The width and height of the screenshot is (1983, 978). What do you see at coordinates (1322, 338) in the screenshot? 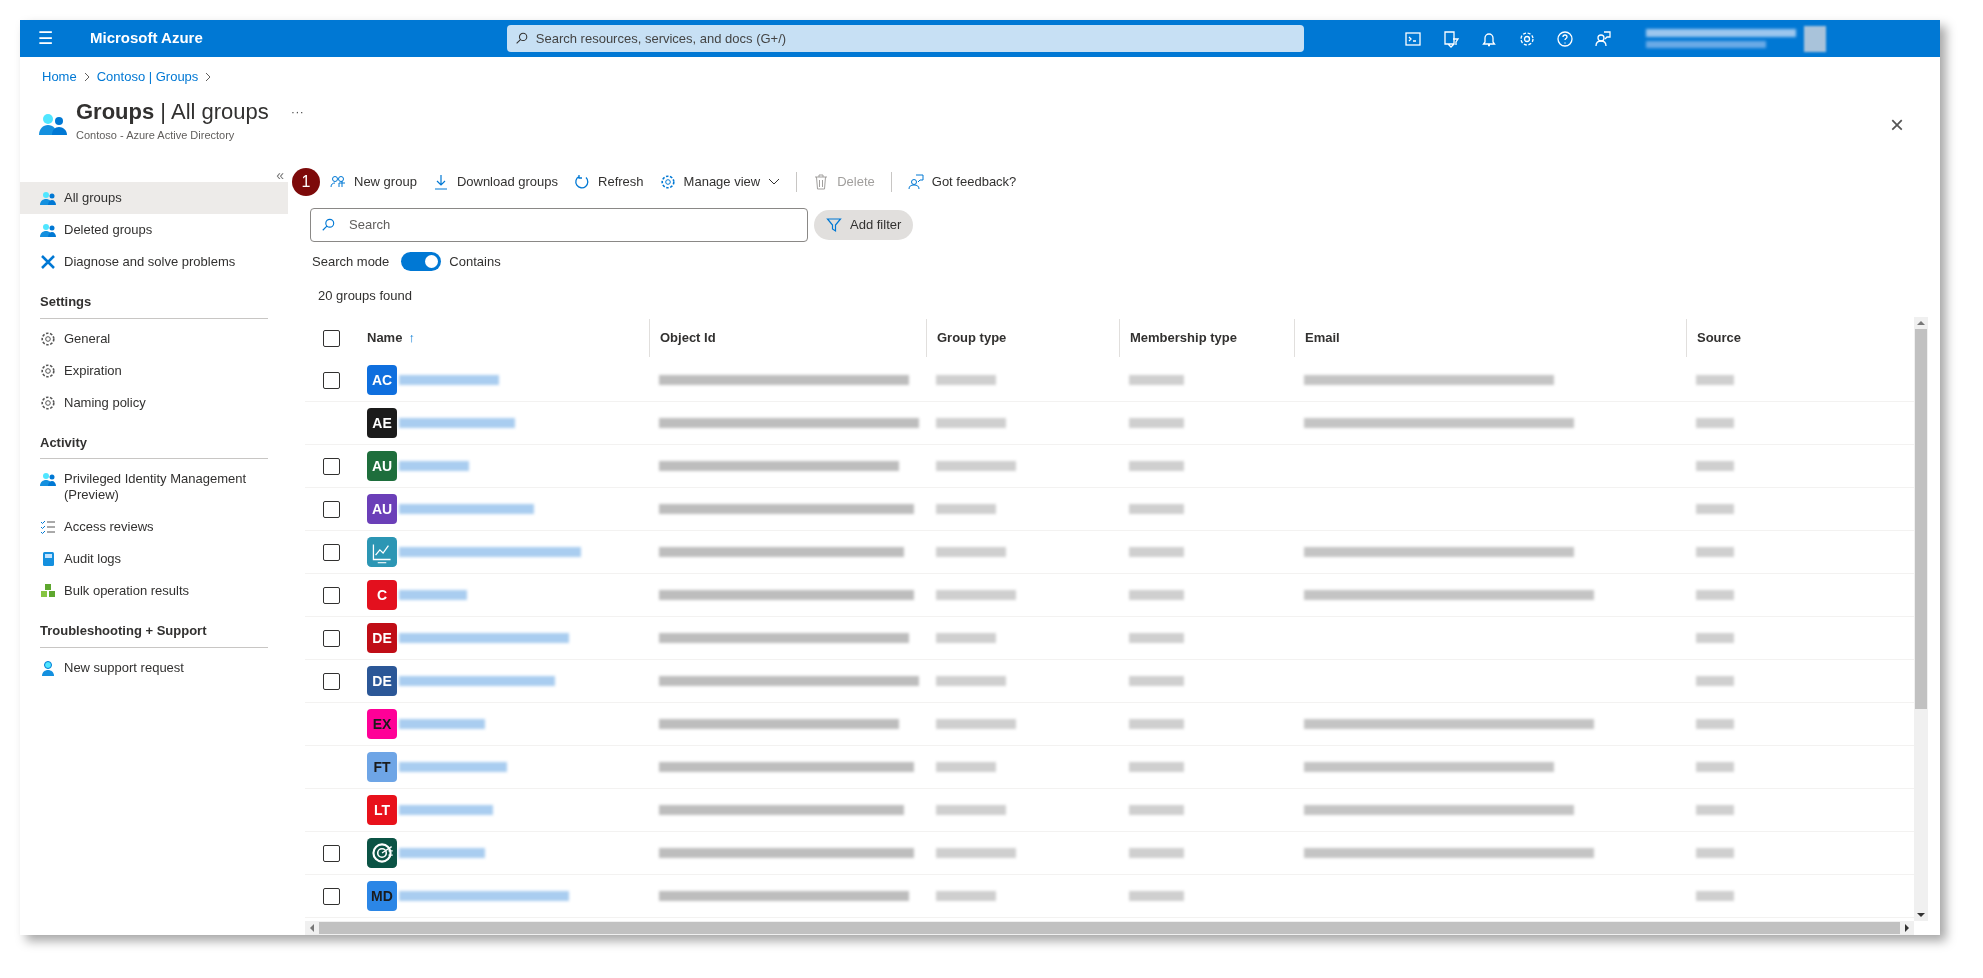
I see `column-header: Email` at bounding box center [1322, 338].